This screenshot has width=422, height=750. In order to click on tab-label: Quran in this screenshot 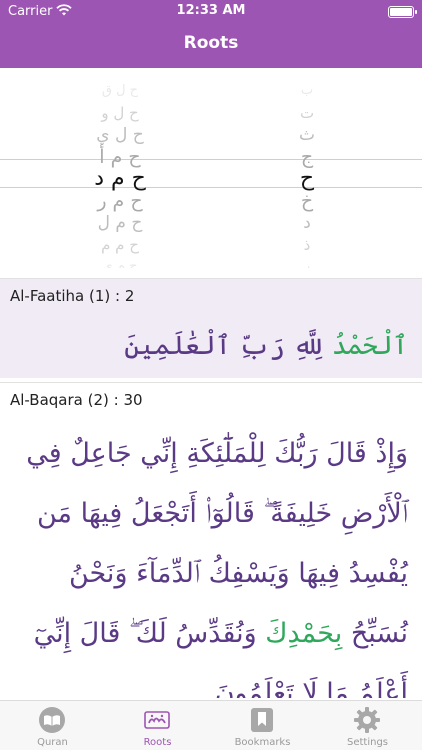, I will do `click(52, 742)`.